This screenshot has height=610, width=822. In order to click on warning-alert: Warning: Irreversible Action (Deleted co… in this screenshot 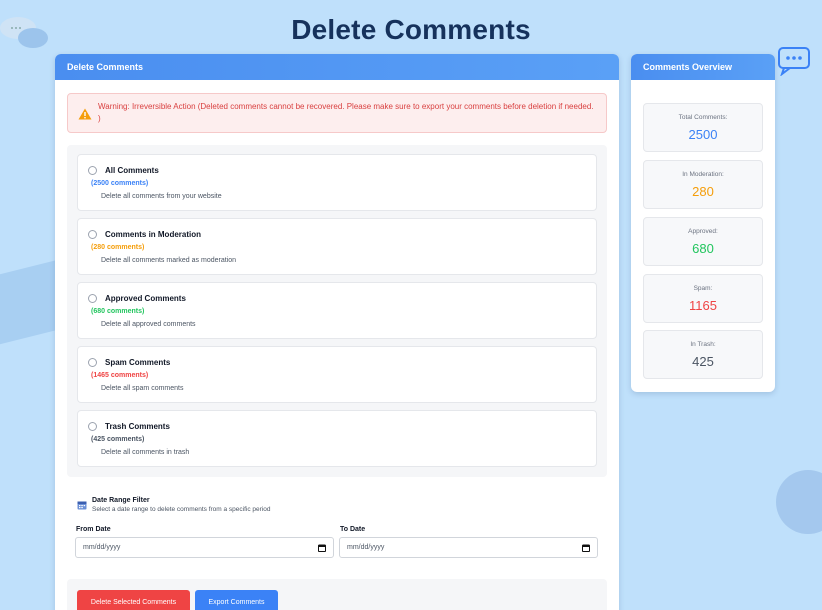, I will do `click(337, 113)`.